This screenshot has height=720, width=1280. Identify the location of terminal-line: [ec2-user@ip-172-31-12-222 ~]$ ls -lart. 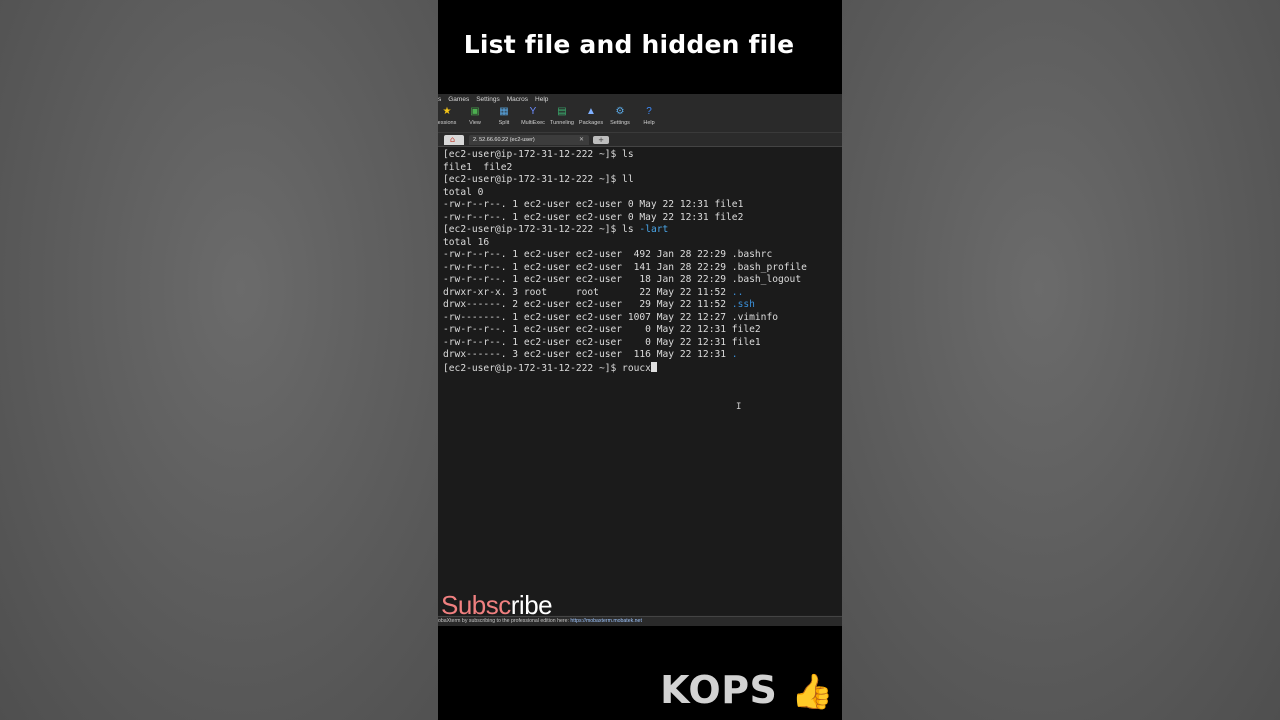
(625, 230).